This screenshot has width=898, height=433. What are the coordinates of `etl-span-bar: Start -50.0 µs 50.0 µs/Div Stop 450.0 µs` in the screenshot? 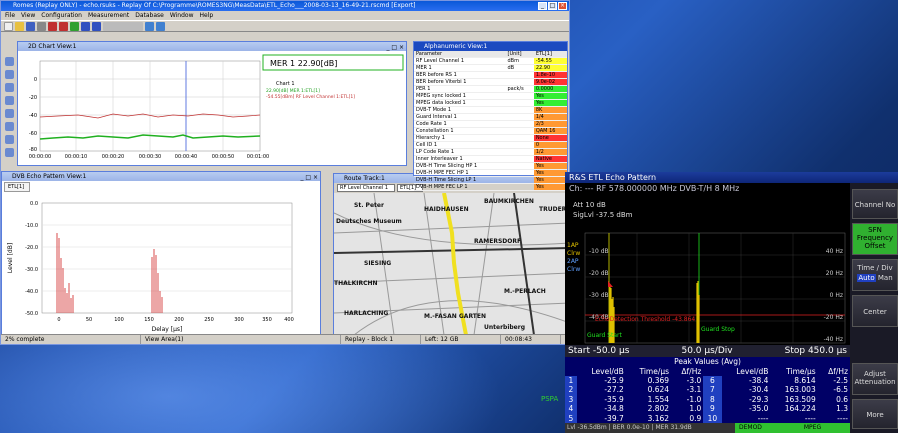 It's located at (707, 351).